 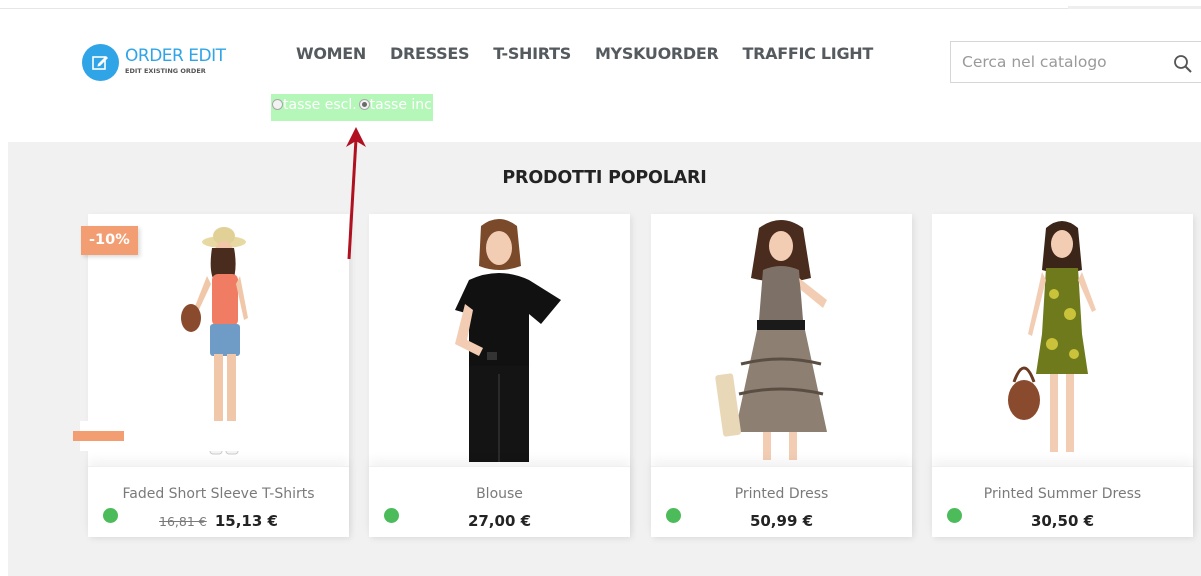 I want to click on product-card: Blouse 27,00 €, so click(x=499, y=375).